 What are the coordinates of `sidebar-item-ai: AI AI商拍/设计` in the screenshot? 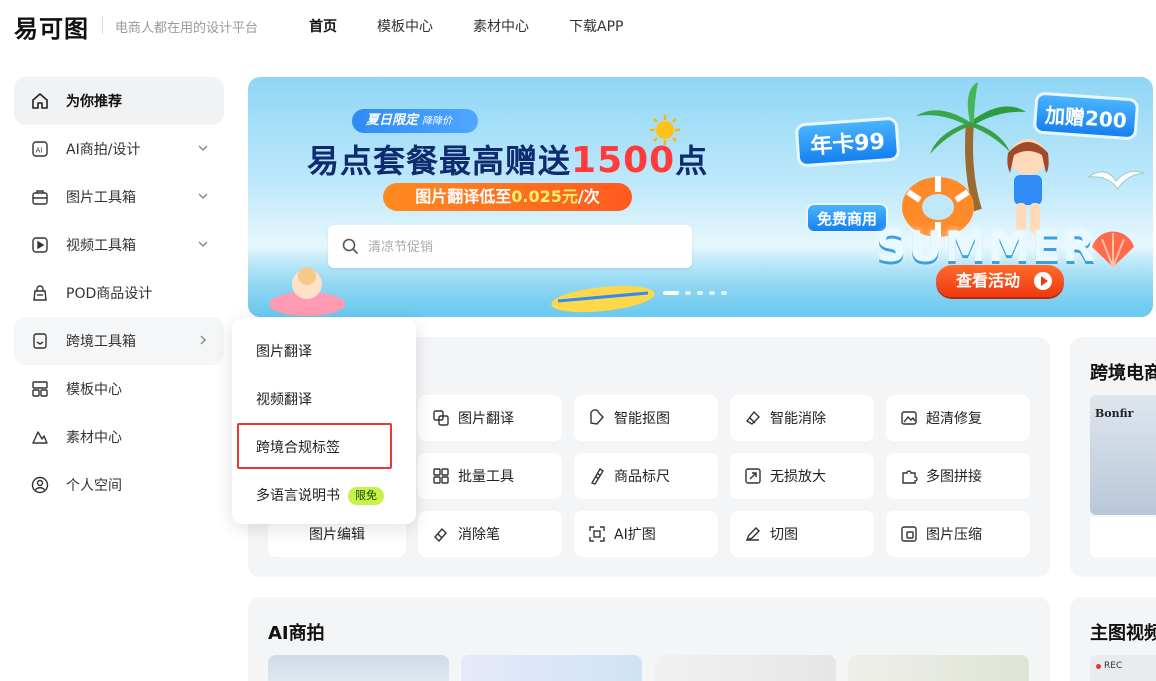 It's located at (119, 149).